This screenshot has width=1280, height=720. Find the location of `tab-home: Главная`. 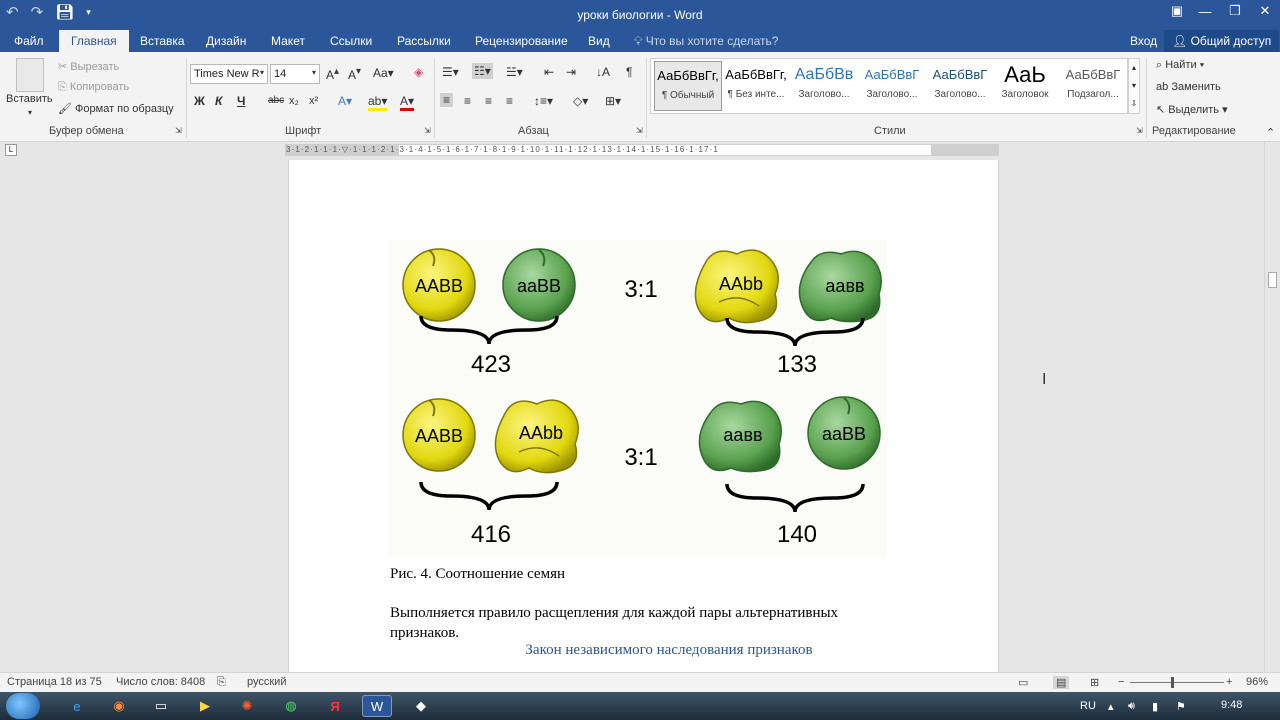

tab-home: Главная is located at coordinates (94, 41).